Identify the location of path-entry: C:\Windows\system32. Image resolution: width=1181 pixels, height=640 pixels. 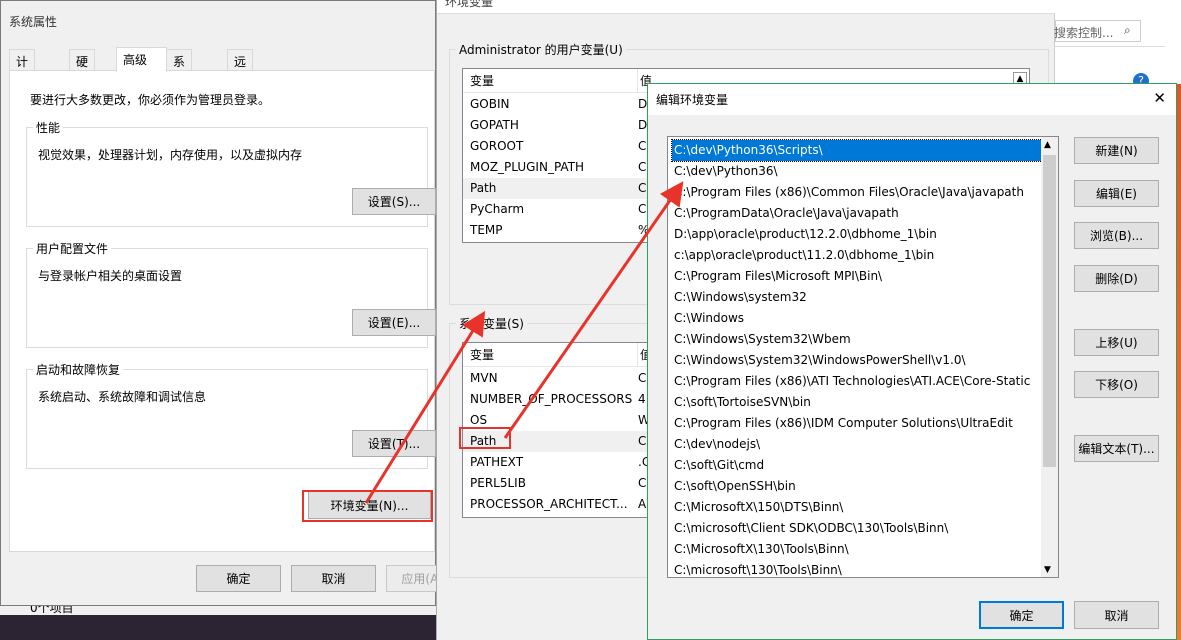
(857, 297).